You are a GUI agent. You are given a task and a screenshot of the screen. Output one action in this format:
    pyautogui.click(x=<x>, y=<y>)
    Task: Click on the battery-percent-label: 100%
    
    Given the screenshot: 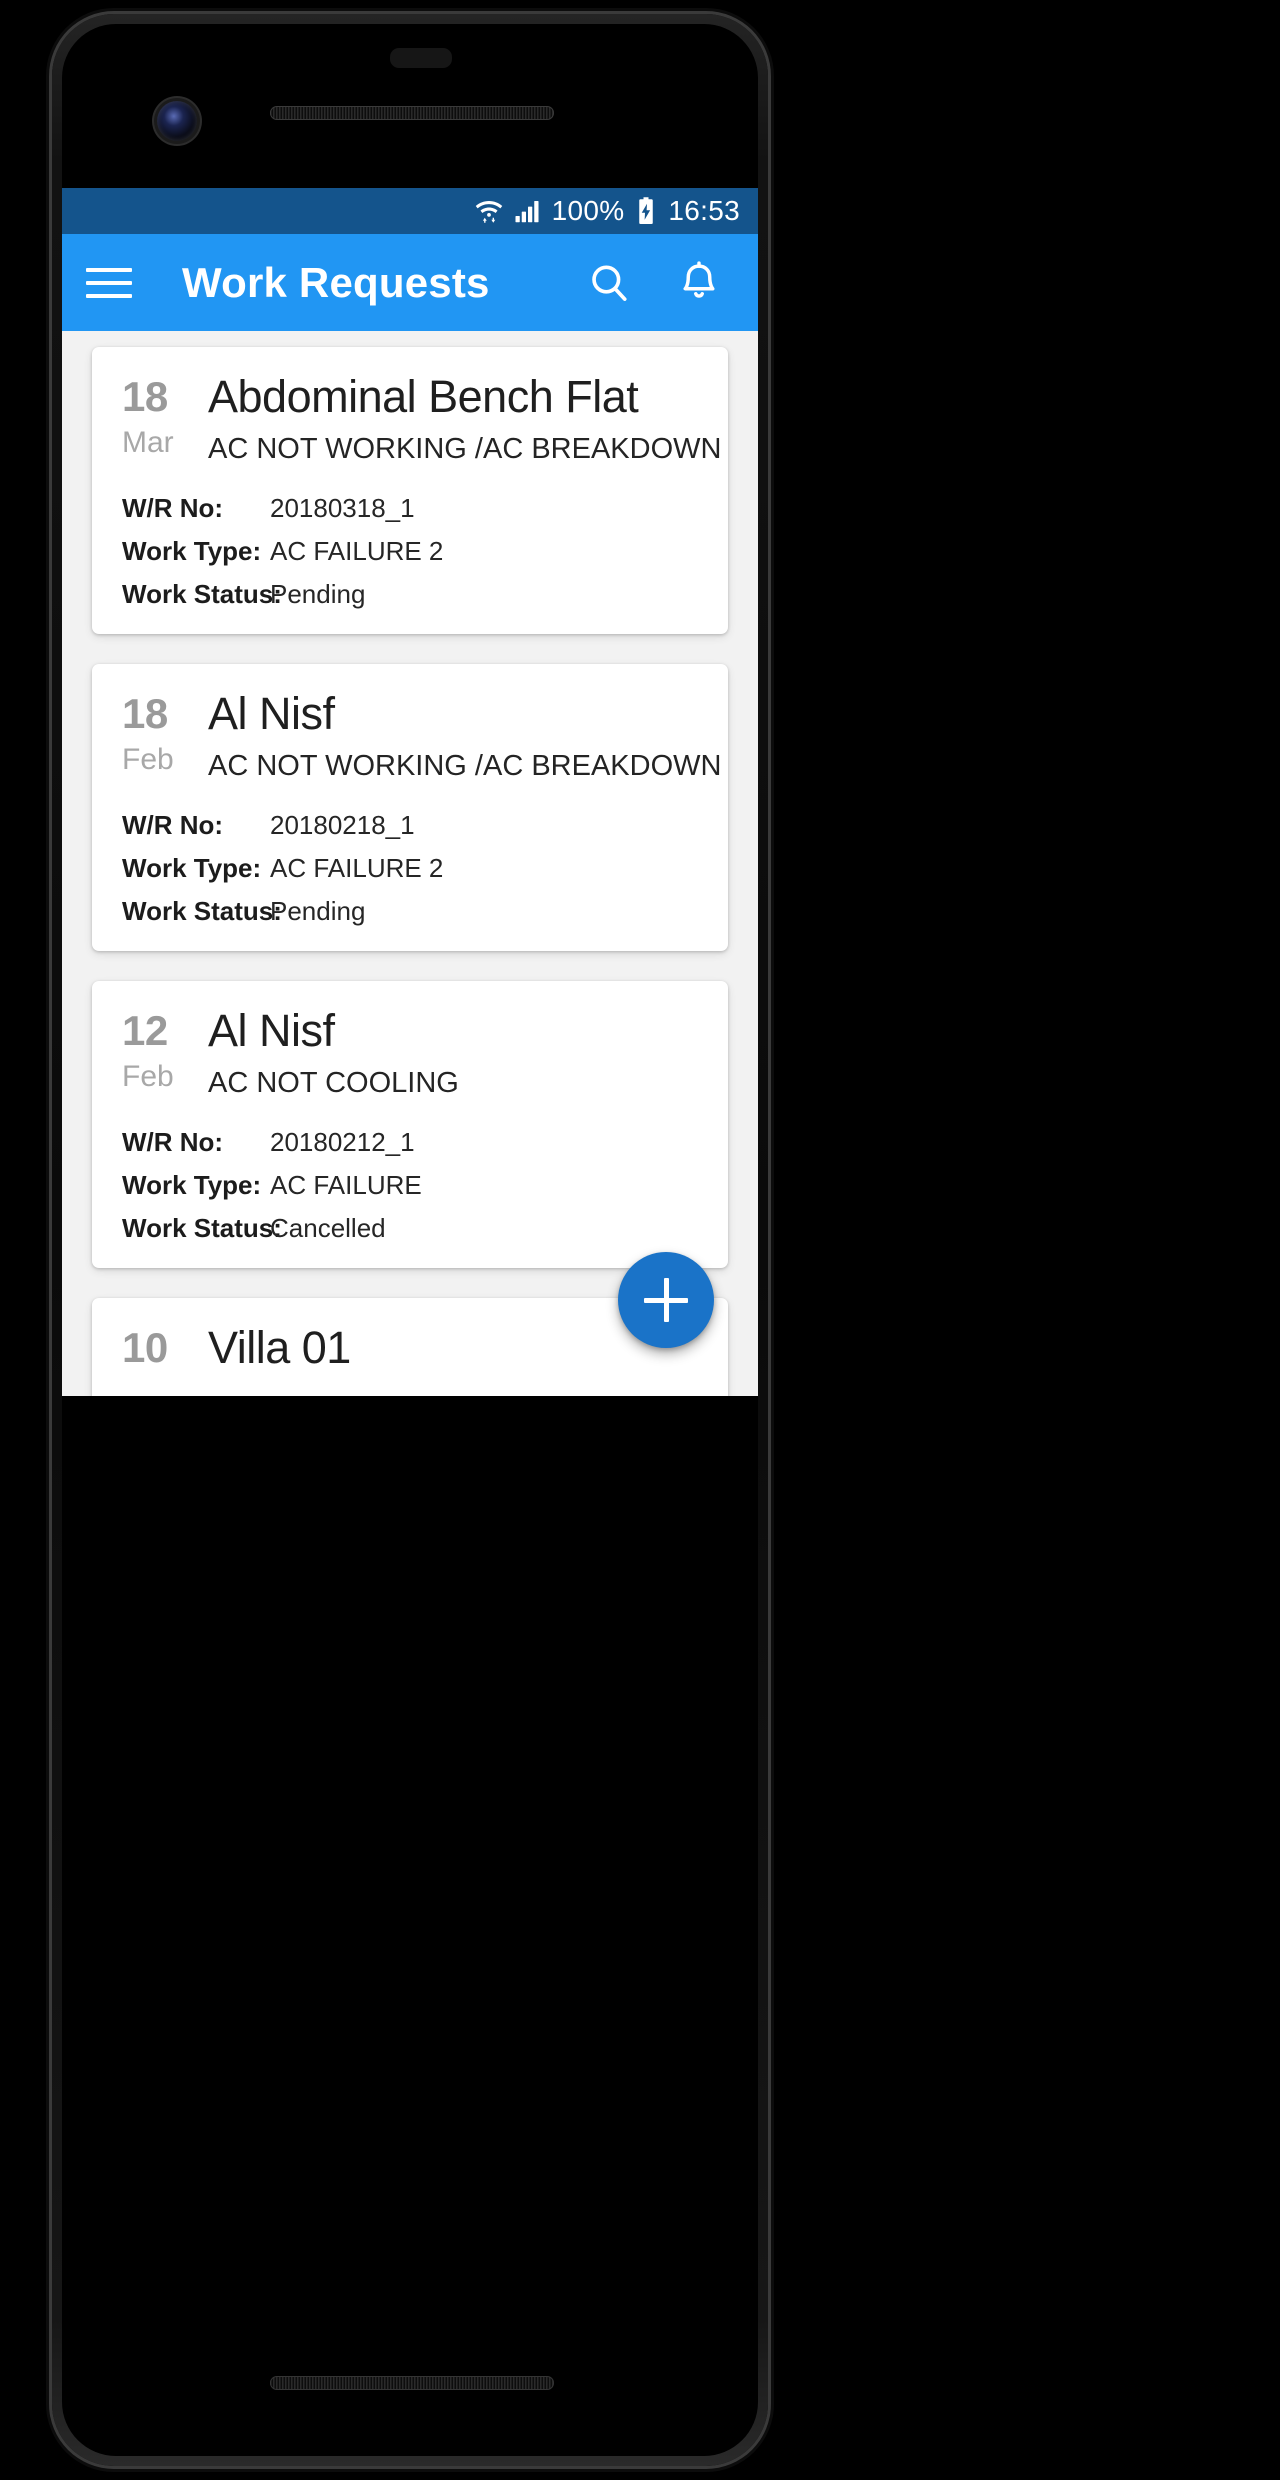 What is the action you would take?
    pyautogui.click(x=588, y=210)
    